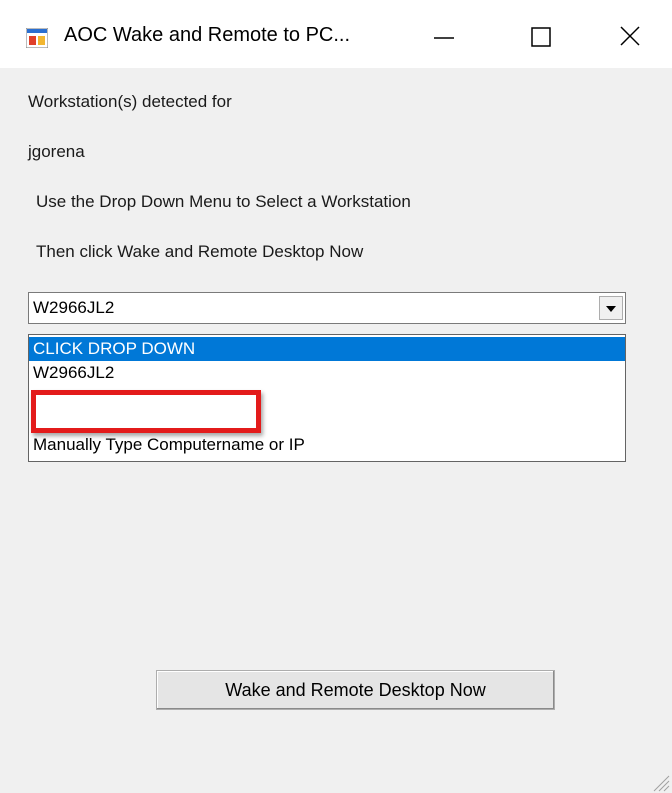 This screenshot has width=672, height=793. What do you see at coordinates (444, 38) in the screenshot?
I see `minimize-icon` at bounding box center [444, 38].